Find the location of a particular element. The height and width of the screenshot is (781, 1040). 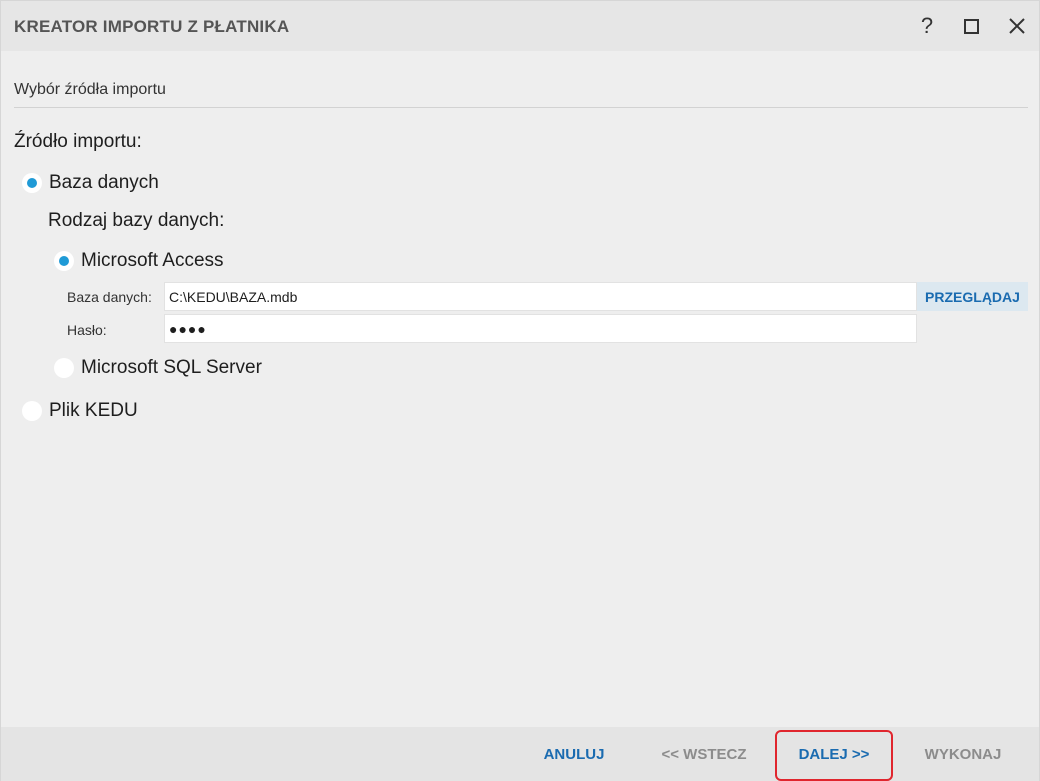

help-icon: ? is located at coordinates (927, 25).